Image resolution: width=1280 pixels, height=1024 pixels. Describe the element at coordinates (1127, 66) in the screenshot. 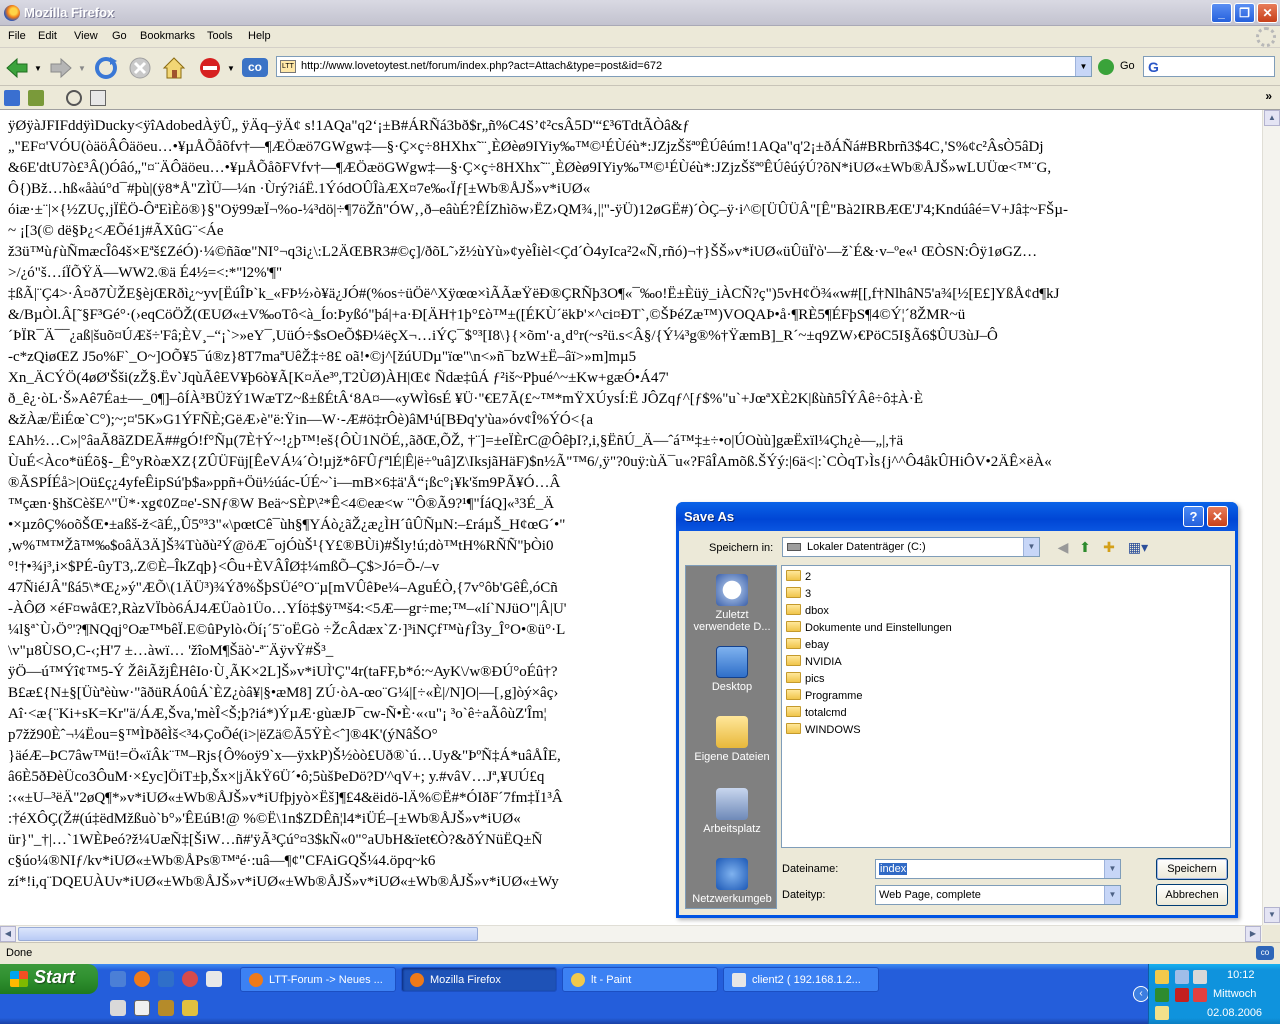

I see `go-label: Go` at that location.